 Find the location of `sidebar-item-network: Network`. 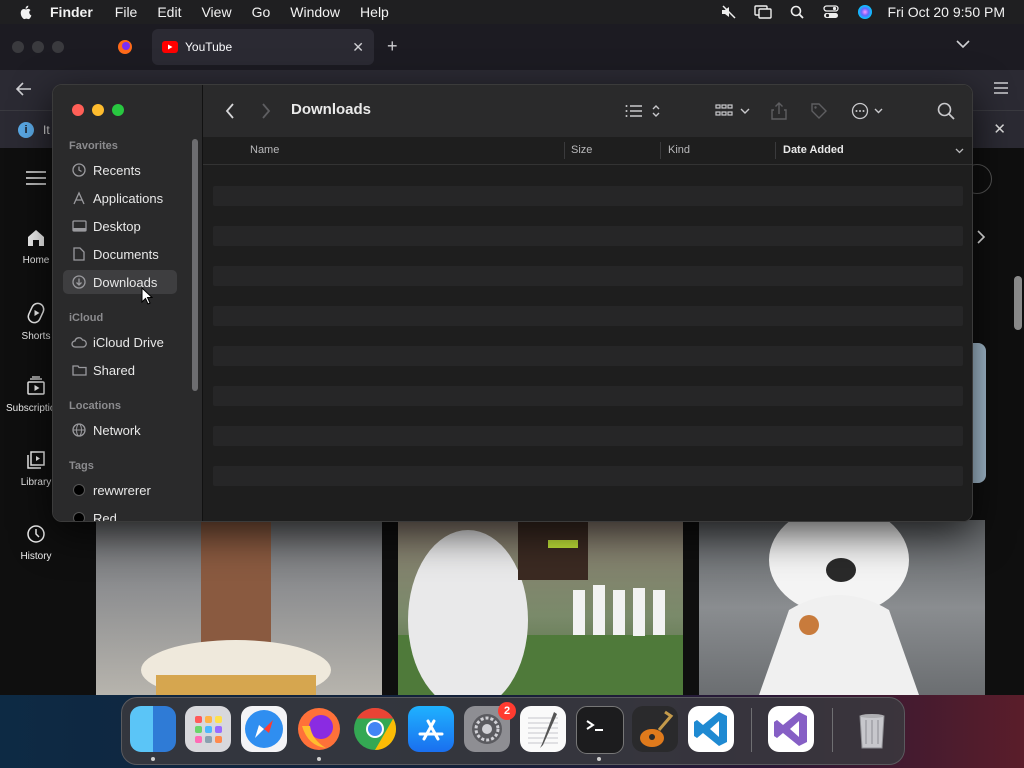

sidebar-item-network: Network is located at coordinates (120, 430).